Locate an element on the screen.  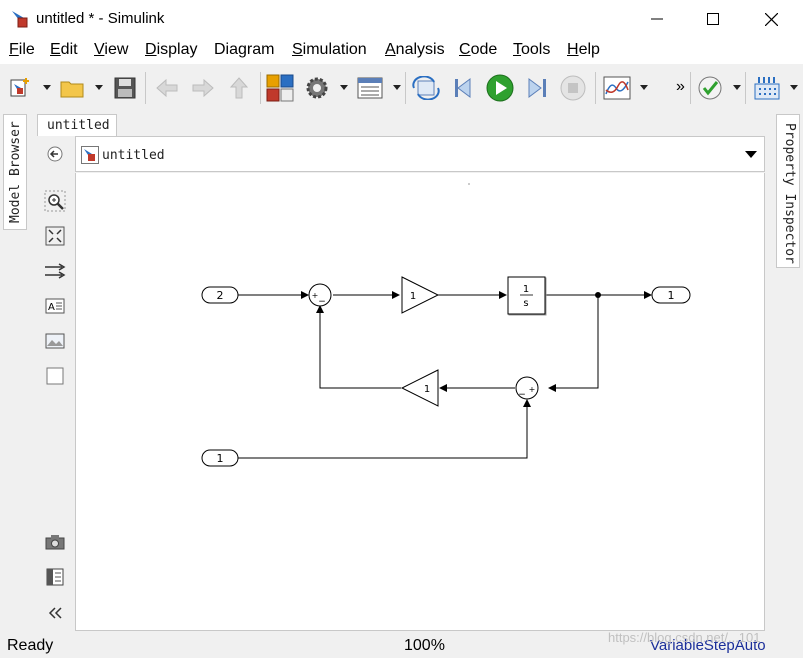
menu-simulation-rest: imulation is located at coordinates (334, 49).